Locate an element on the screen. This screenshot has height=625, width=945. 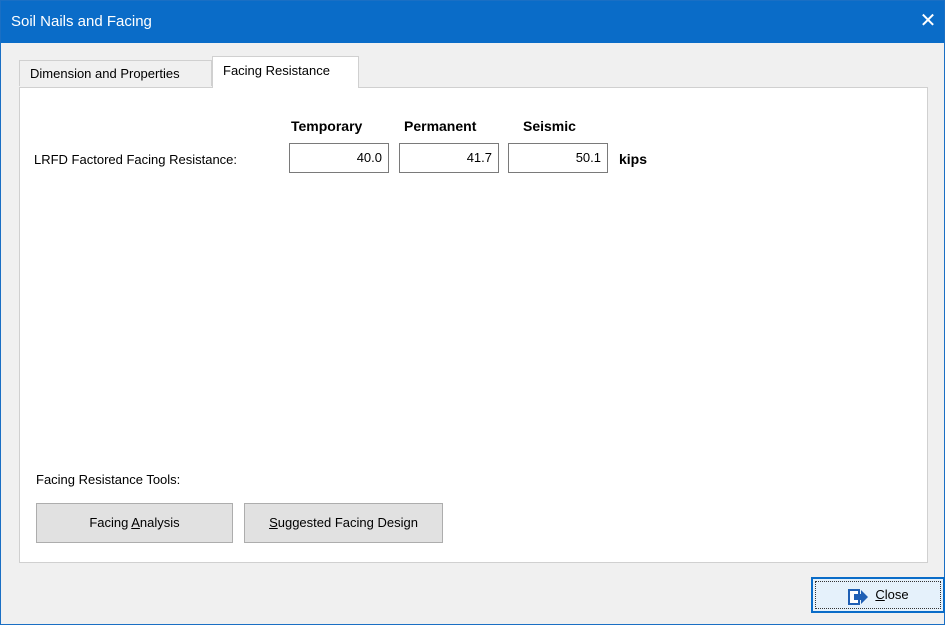
focus-rect is located at coordinates (878, 595).